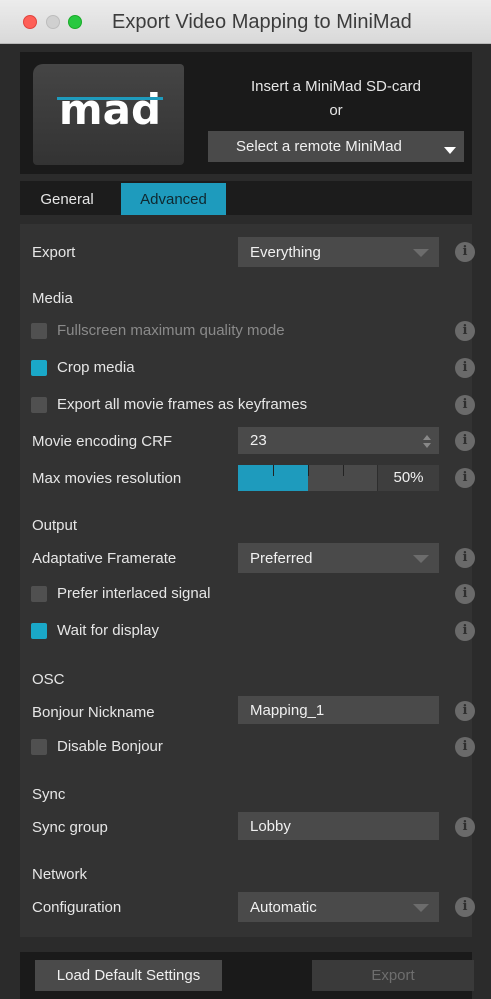  What do you see at coordinates (319, 146) in the screenshot?
I see `remote-minimad-select-label: Select a remote MiniMad` at bounding box center [319, 146].